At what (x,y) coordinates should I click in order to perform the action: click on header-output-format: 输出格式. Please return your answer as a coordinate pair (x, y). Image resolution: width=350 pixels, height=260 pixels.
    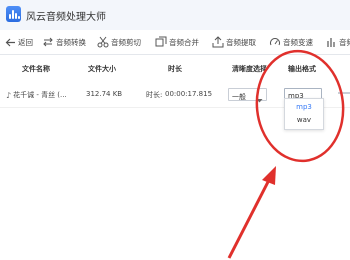
    Looking at the image, I should click on (302, 69).